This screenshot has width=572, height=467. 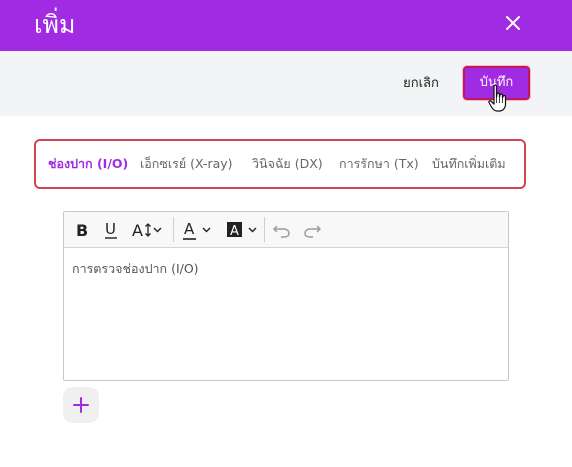 What do you see at coordinates (197, 229) in the screenshot?
I see `font-color-icon: A` at bounding box center [197, 229].